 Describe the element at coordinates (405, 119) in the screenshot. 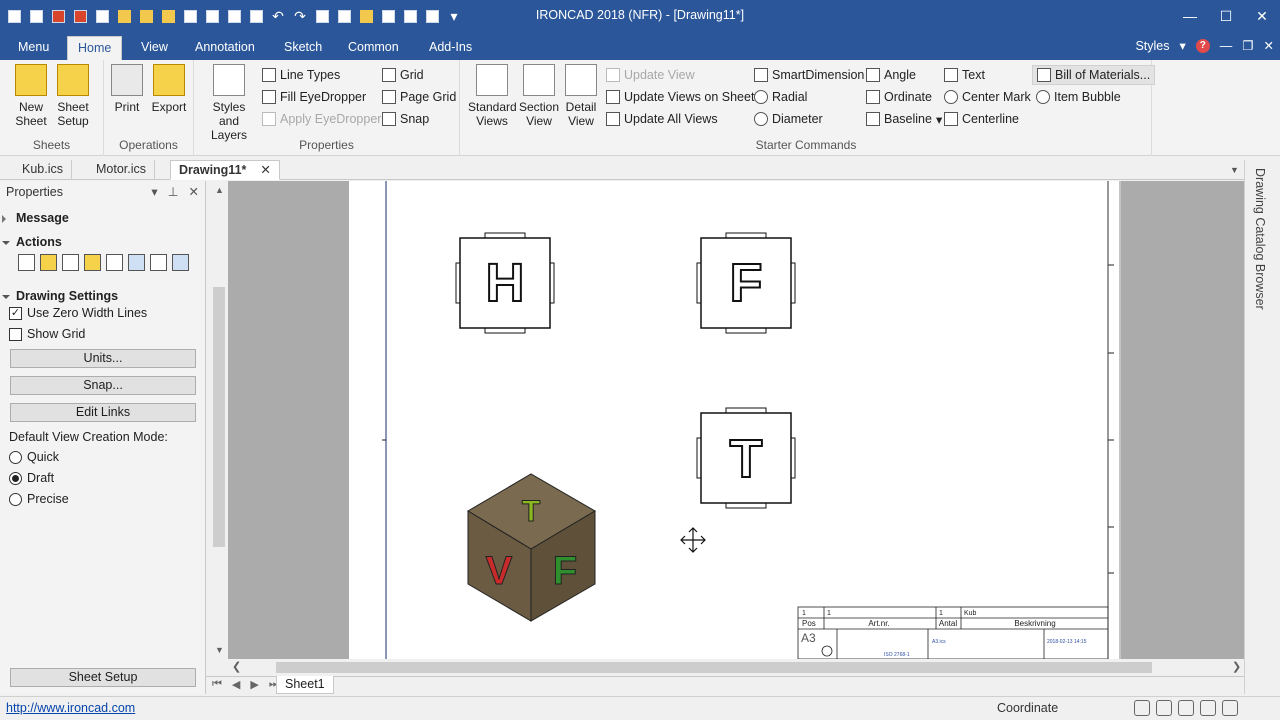

I see `snap-button: Snap` at that location.